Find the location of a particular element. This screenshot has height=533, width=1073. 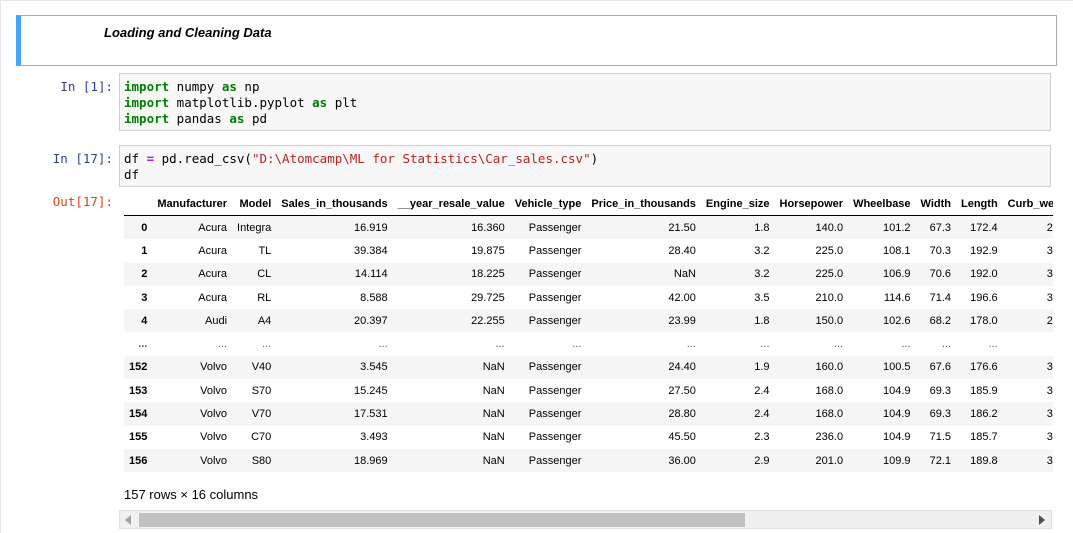

table-cell: 150.0 is located at coordinates (829, 320).